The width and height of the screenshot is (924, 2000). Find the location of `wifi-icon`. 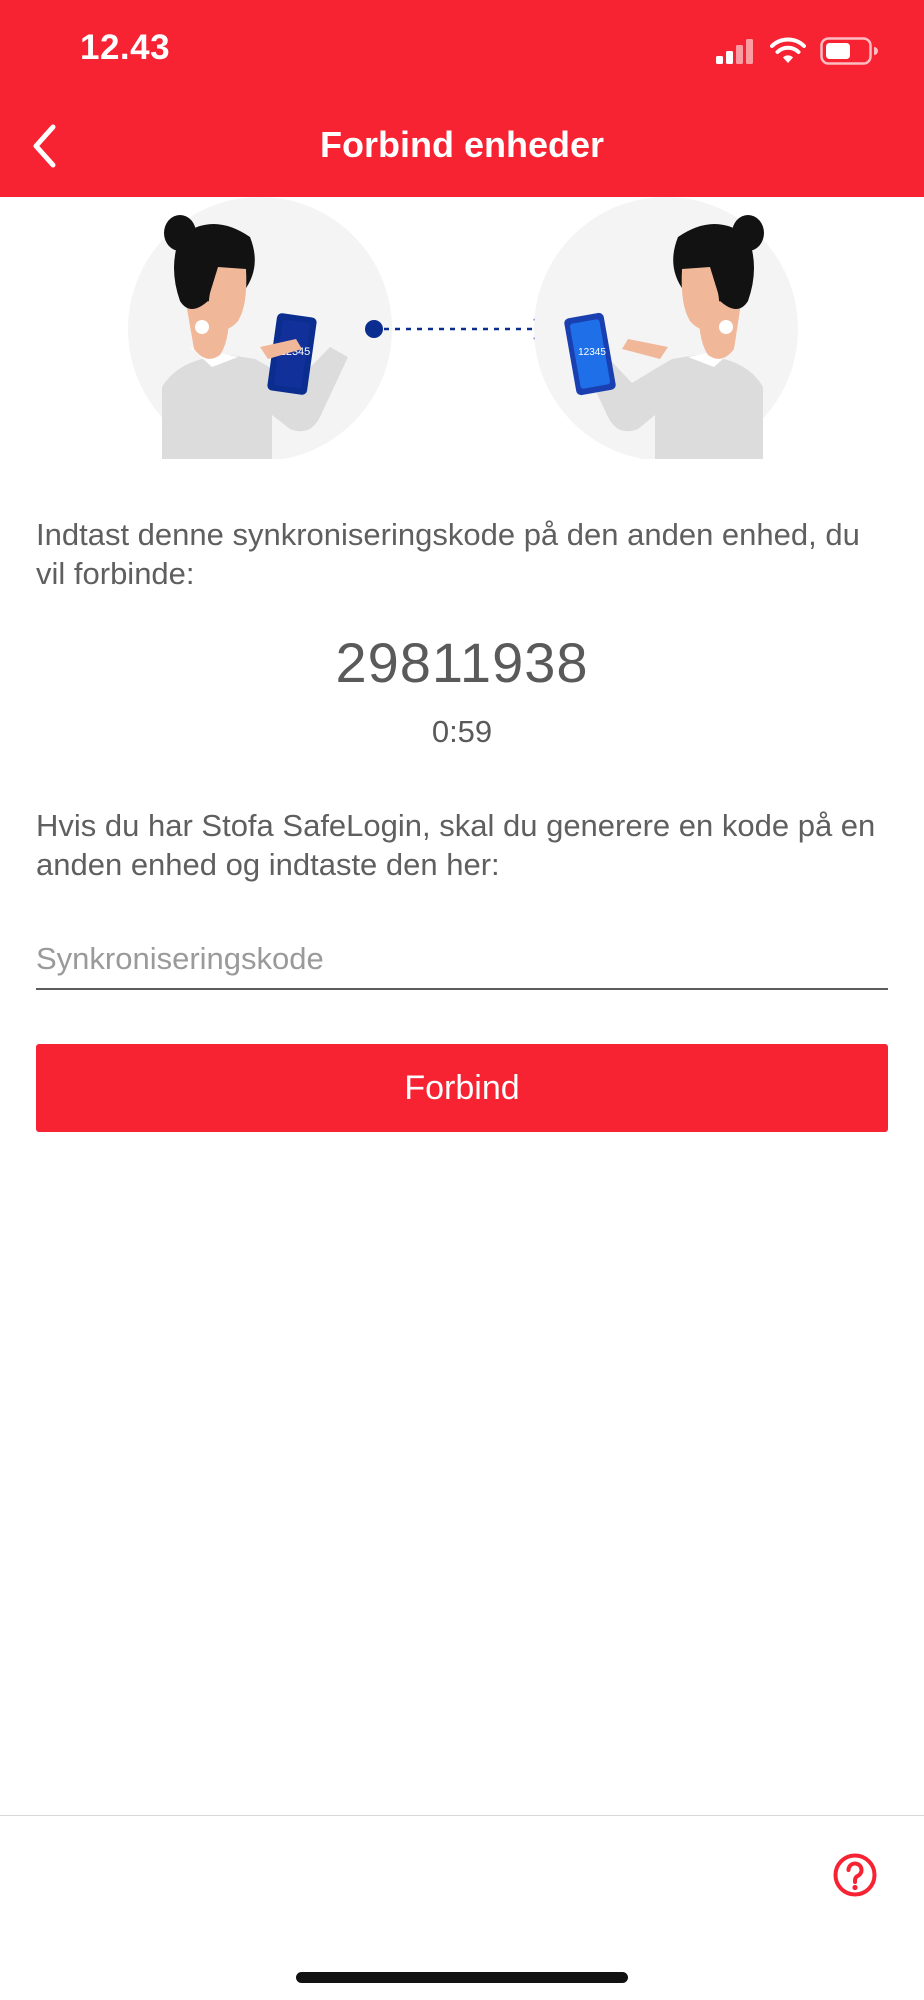

wifi-icon is located at coordinates (788, 50).